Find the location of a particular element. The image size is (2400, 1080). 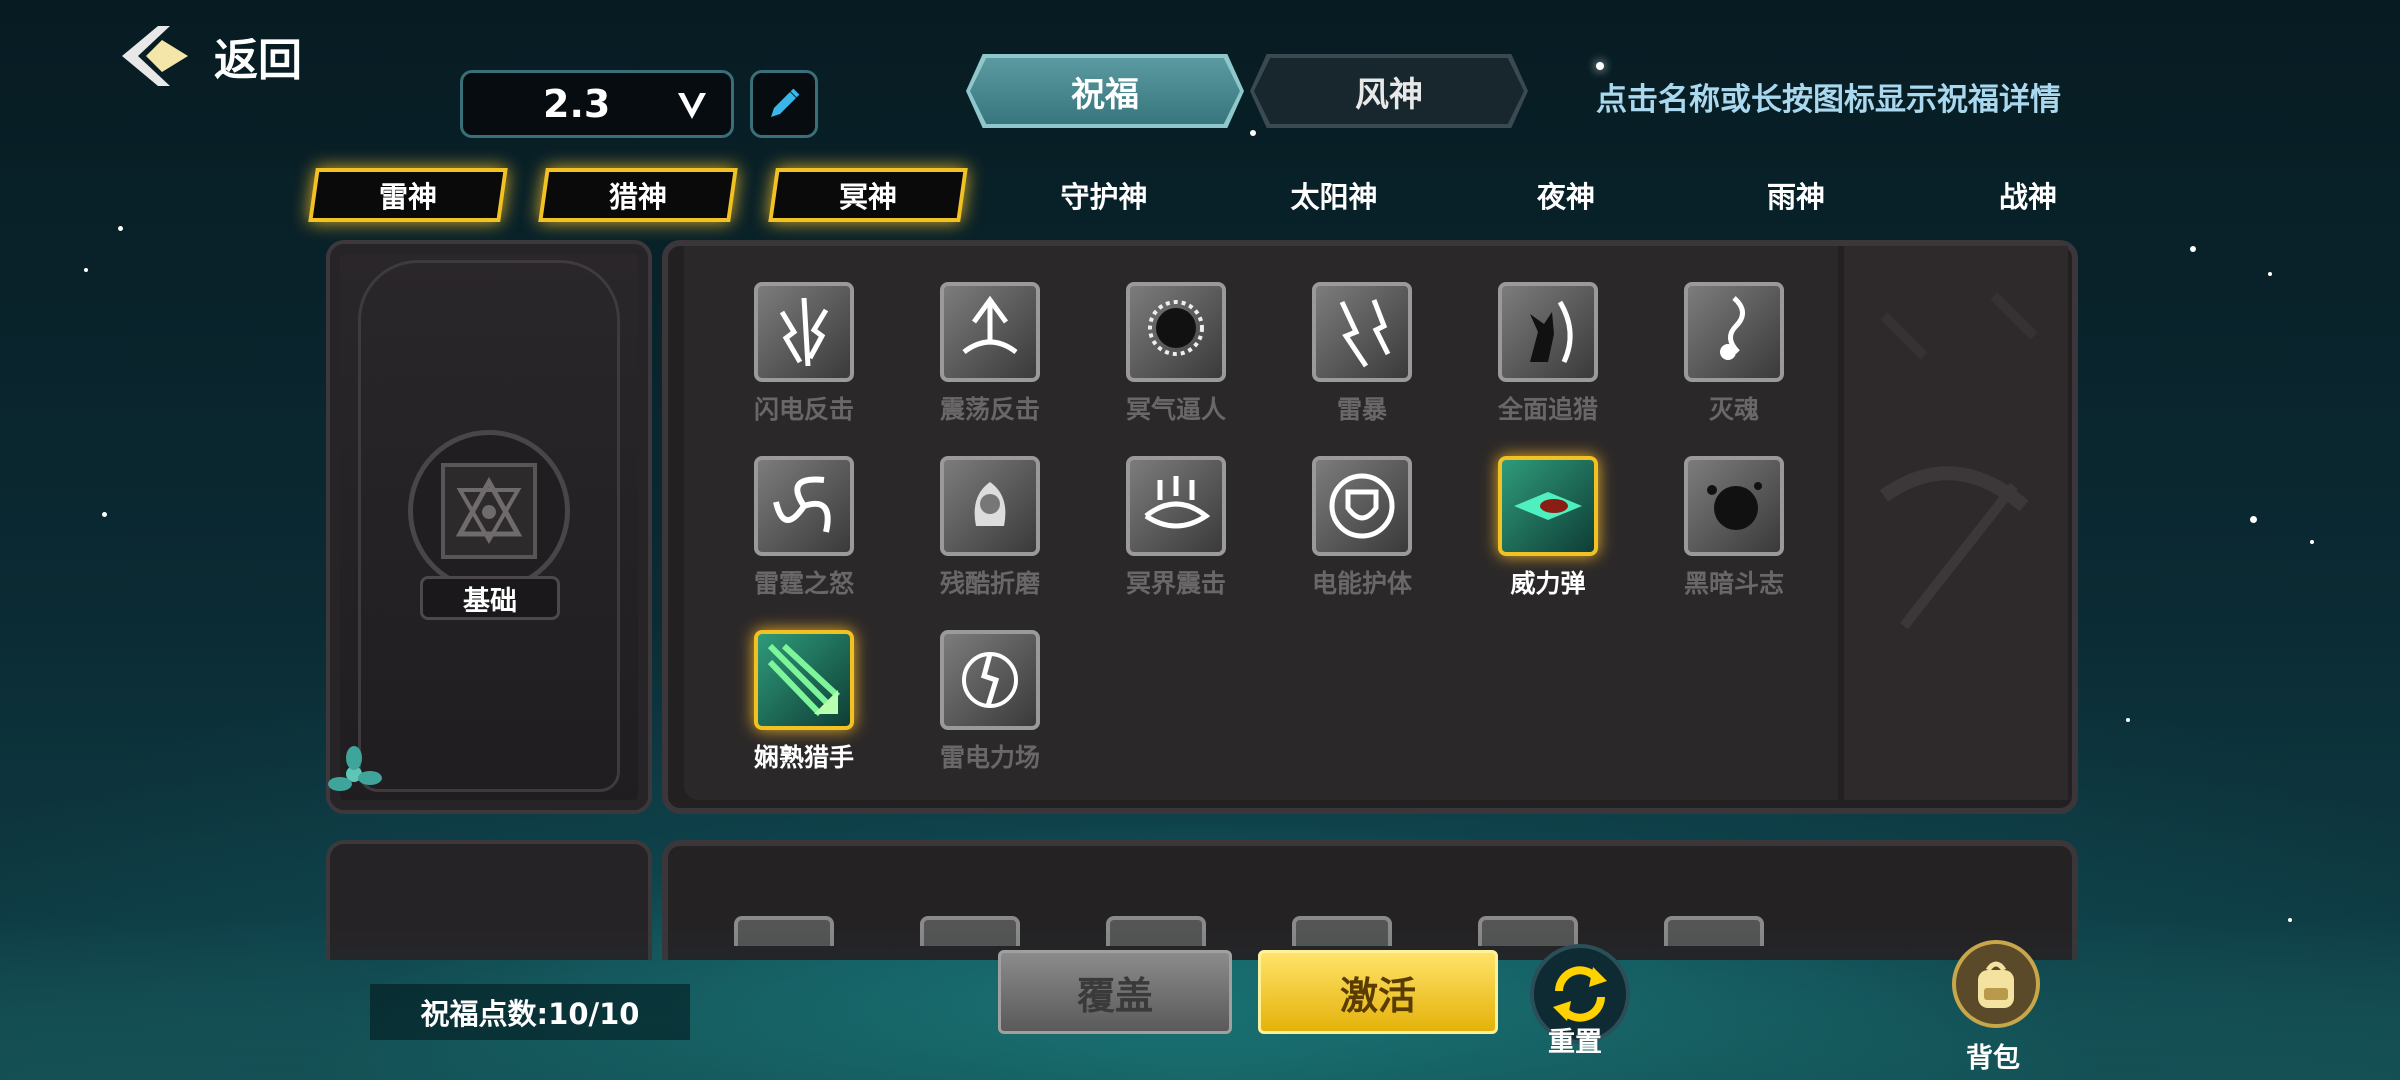

skill-item: 震荡反击 is located at coordinates (990, 354).